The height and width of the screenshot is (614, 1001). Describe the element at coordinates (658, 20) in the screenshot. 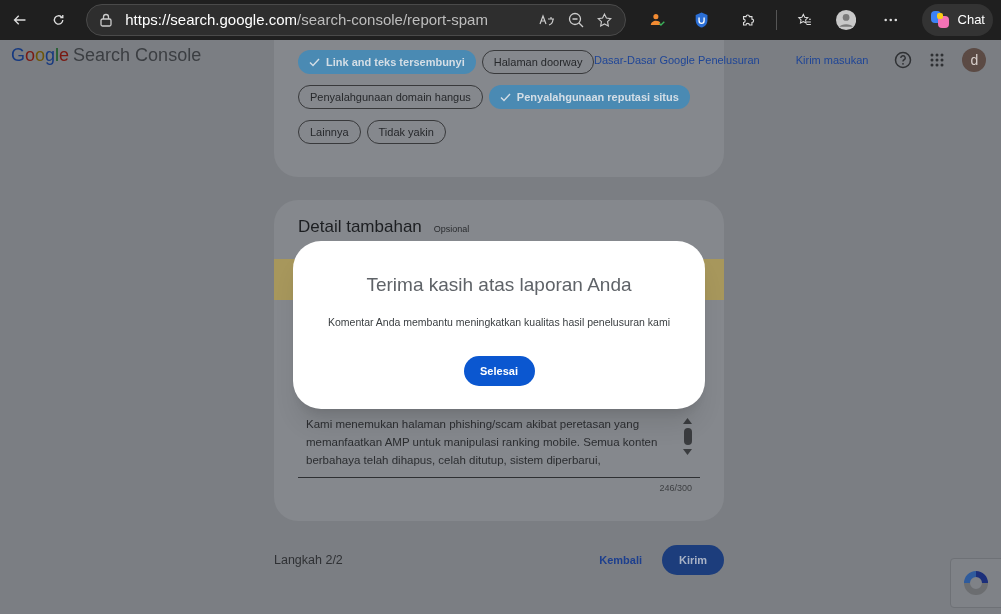

I see `person-check-icon` at that location.